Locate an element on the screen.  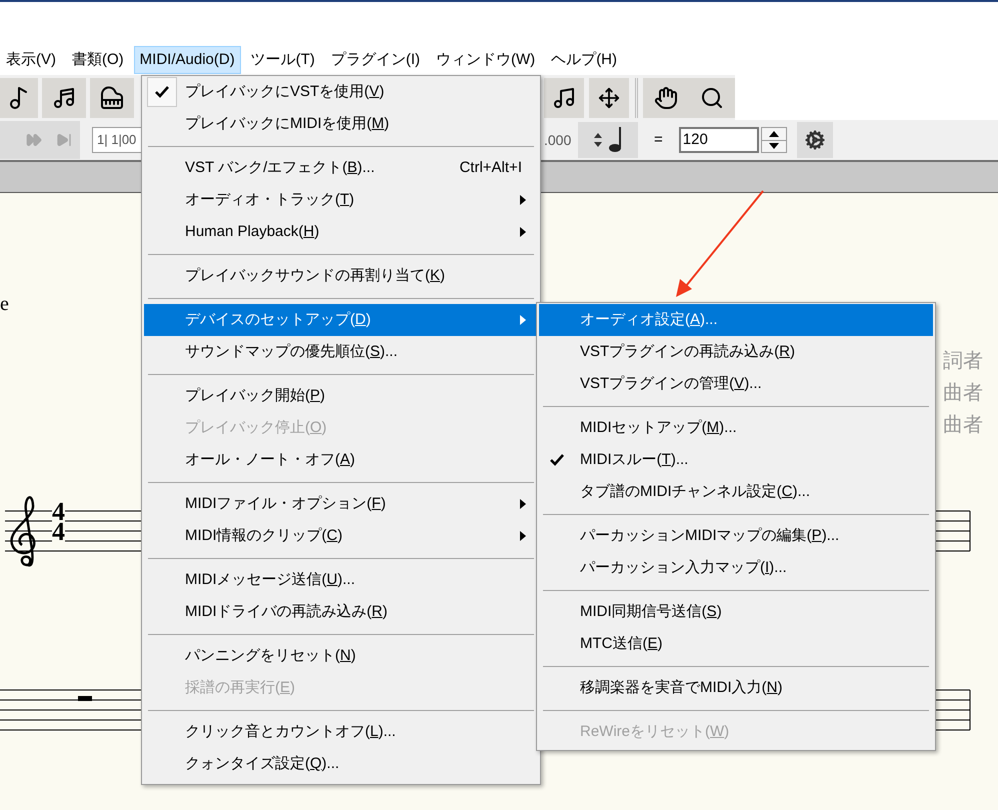
menu-item: デバイスのセットアップ(D) is located at coordinates (341, 320).